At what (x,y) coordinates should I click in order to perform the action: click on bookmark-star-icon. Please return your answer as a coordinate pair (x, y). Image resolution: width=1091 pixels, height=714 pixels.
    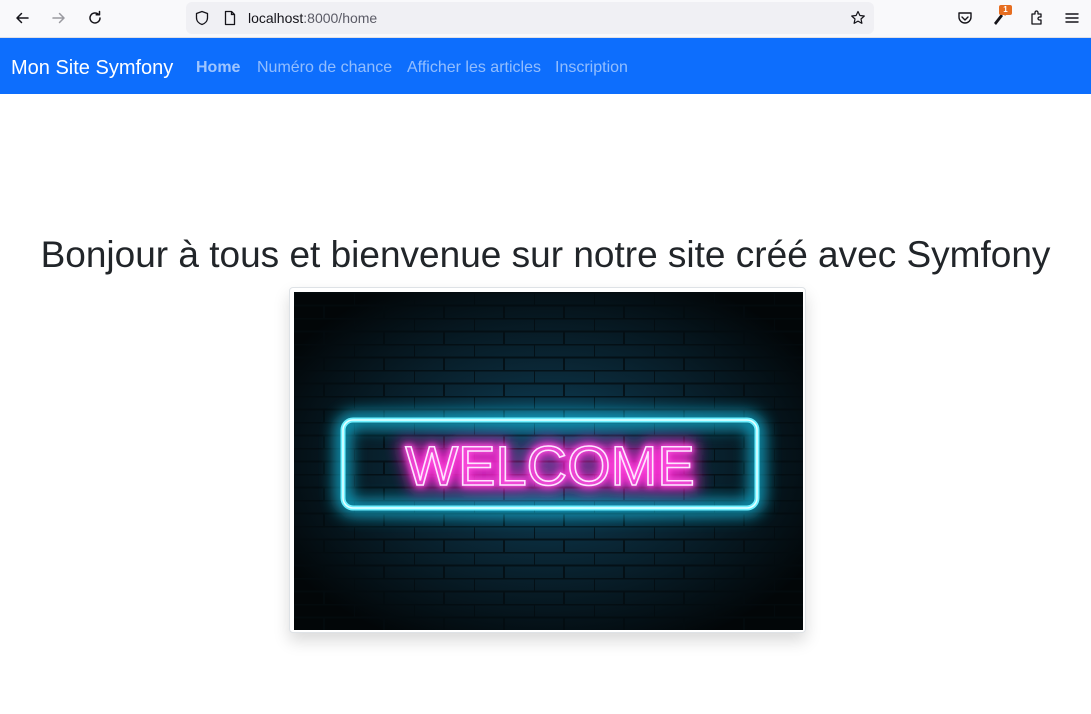
    Looking at the image, I should click on (858, 18).